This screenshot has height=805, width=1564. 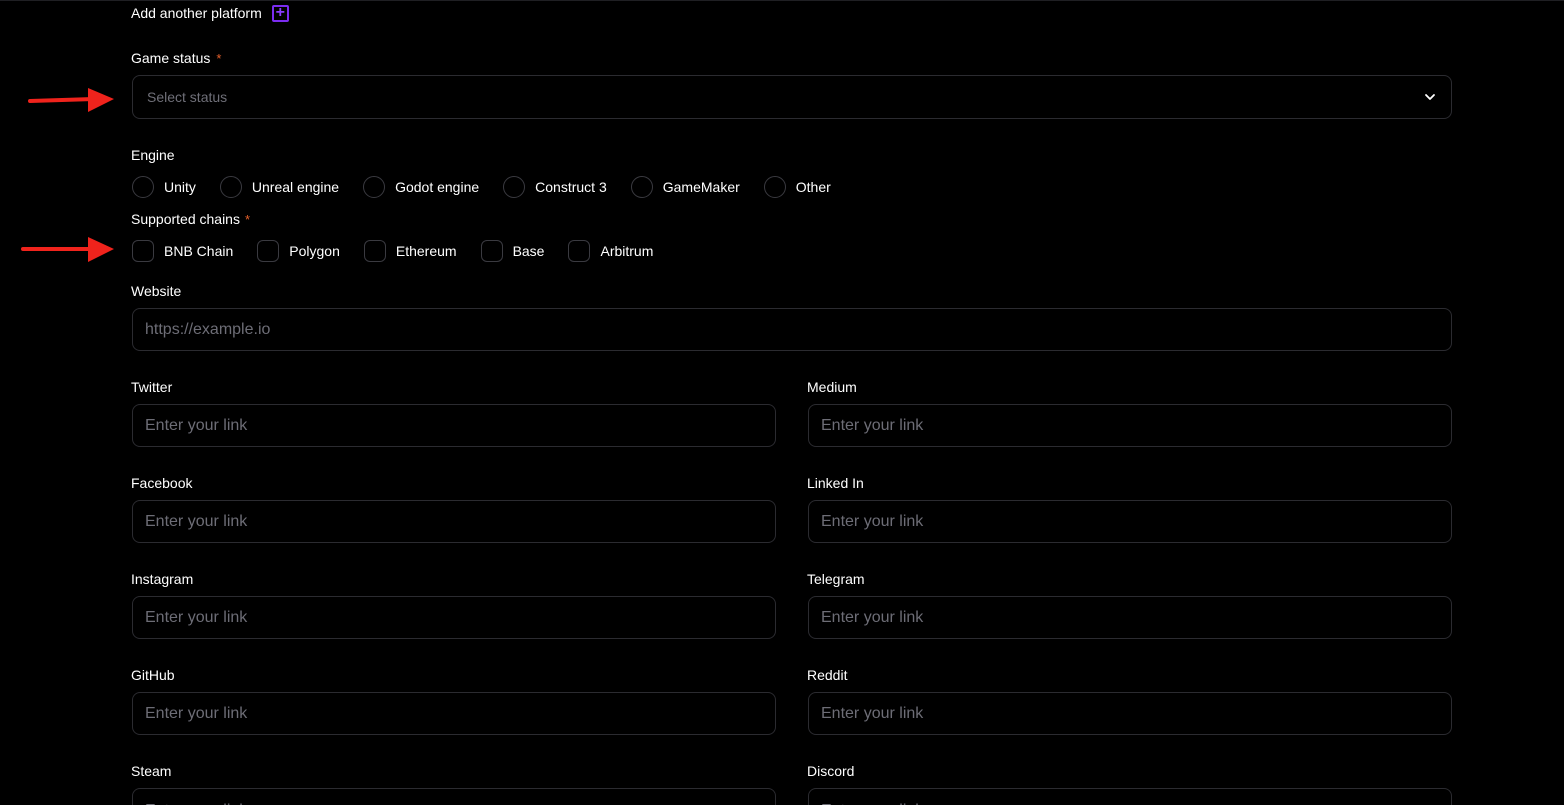 What do you see at coordinates (314, 251) in the screenshot?
I see `option-label: Polygon` at bounding box center [314, 251].